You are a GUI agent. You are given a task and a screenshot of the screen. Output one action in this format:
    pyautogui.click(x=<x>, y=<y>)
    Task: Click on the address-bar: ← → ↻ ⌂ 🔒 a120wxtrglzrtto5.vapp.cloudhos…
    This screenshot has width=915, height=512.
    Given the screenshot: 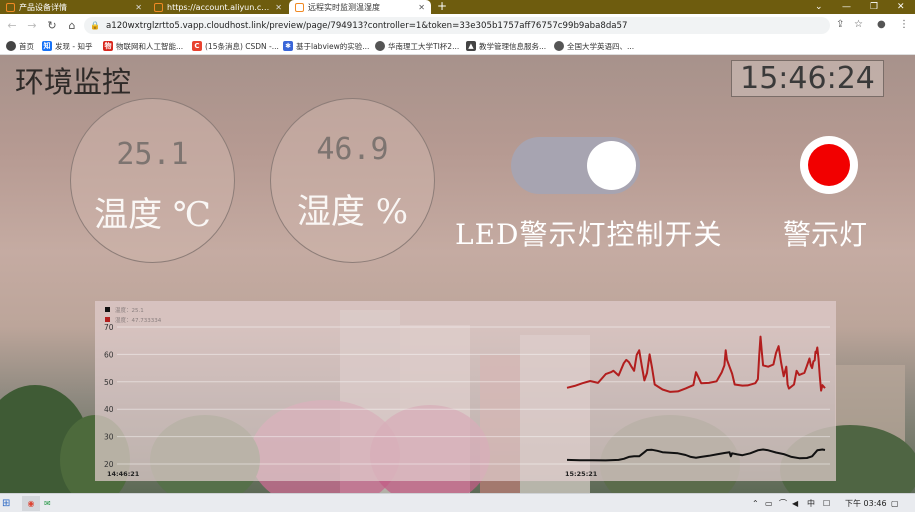 What is the action you would take?
    pyautogui.click(x=457, y=25)
    